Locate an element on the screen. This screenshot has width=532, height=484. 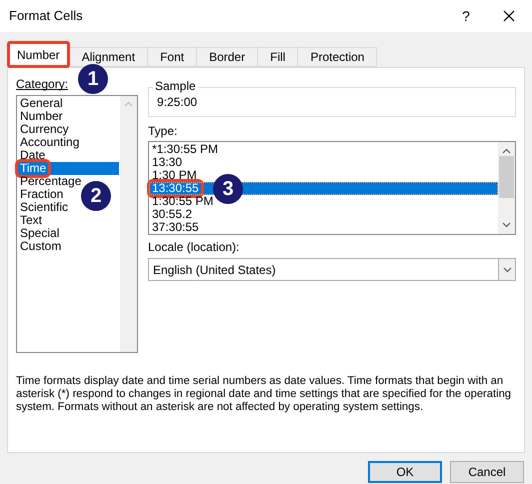
list-item: Accounting is located at coordinates (48, 142).